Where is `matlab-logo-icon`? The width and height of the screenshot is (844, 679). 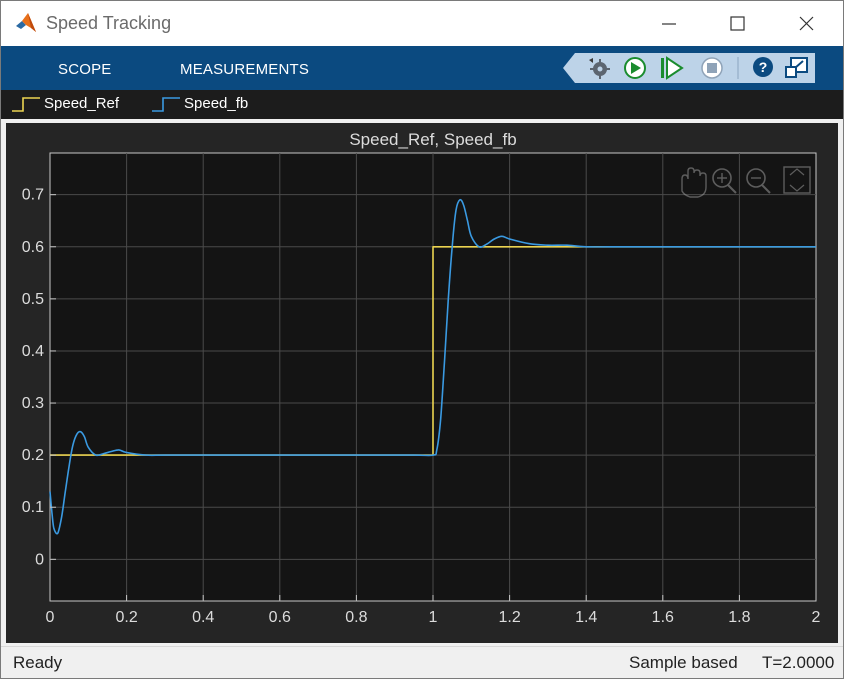 matlab-logo-icon is located at coordinates (26, 22).